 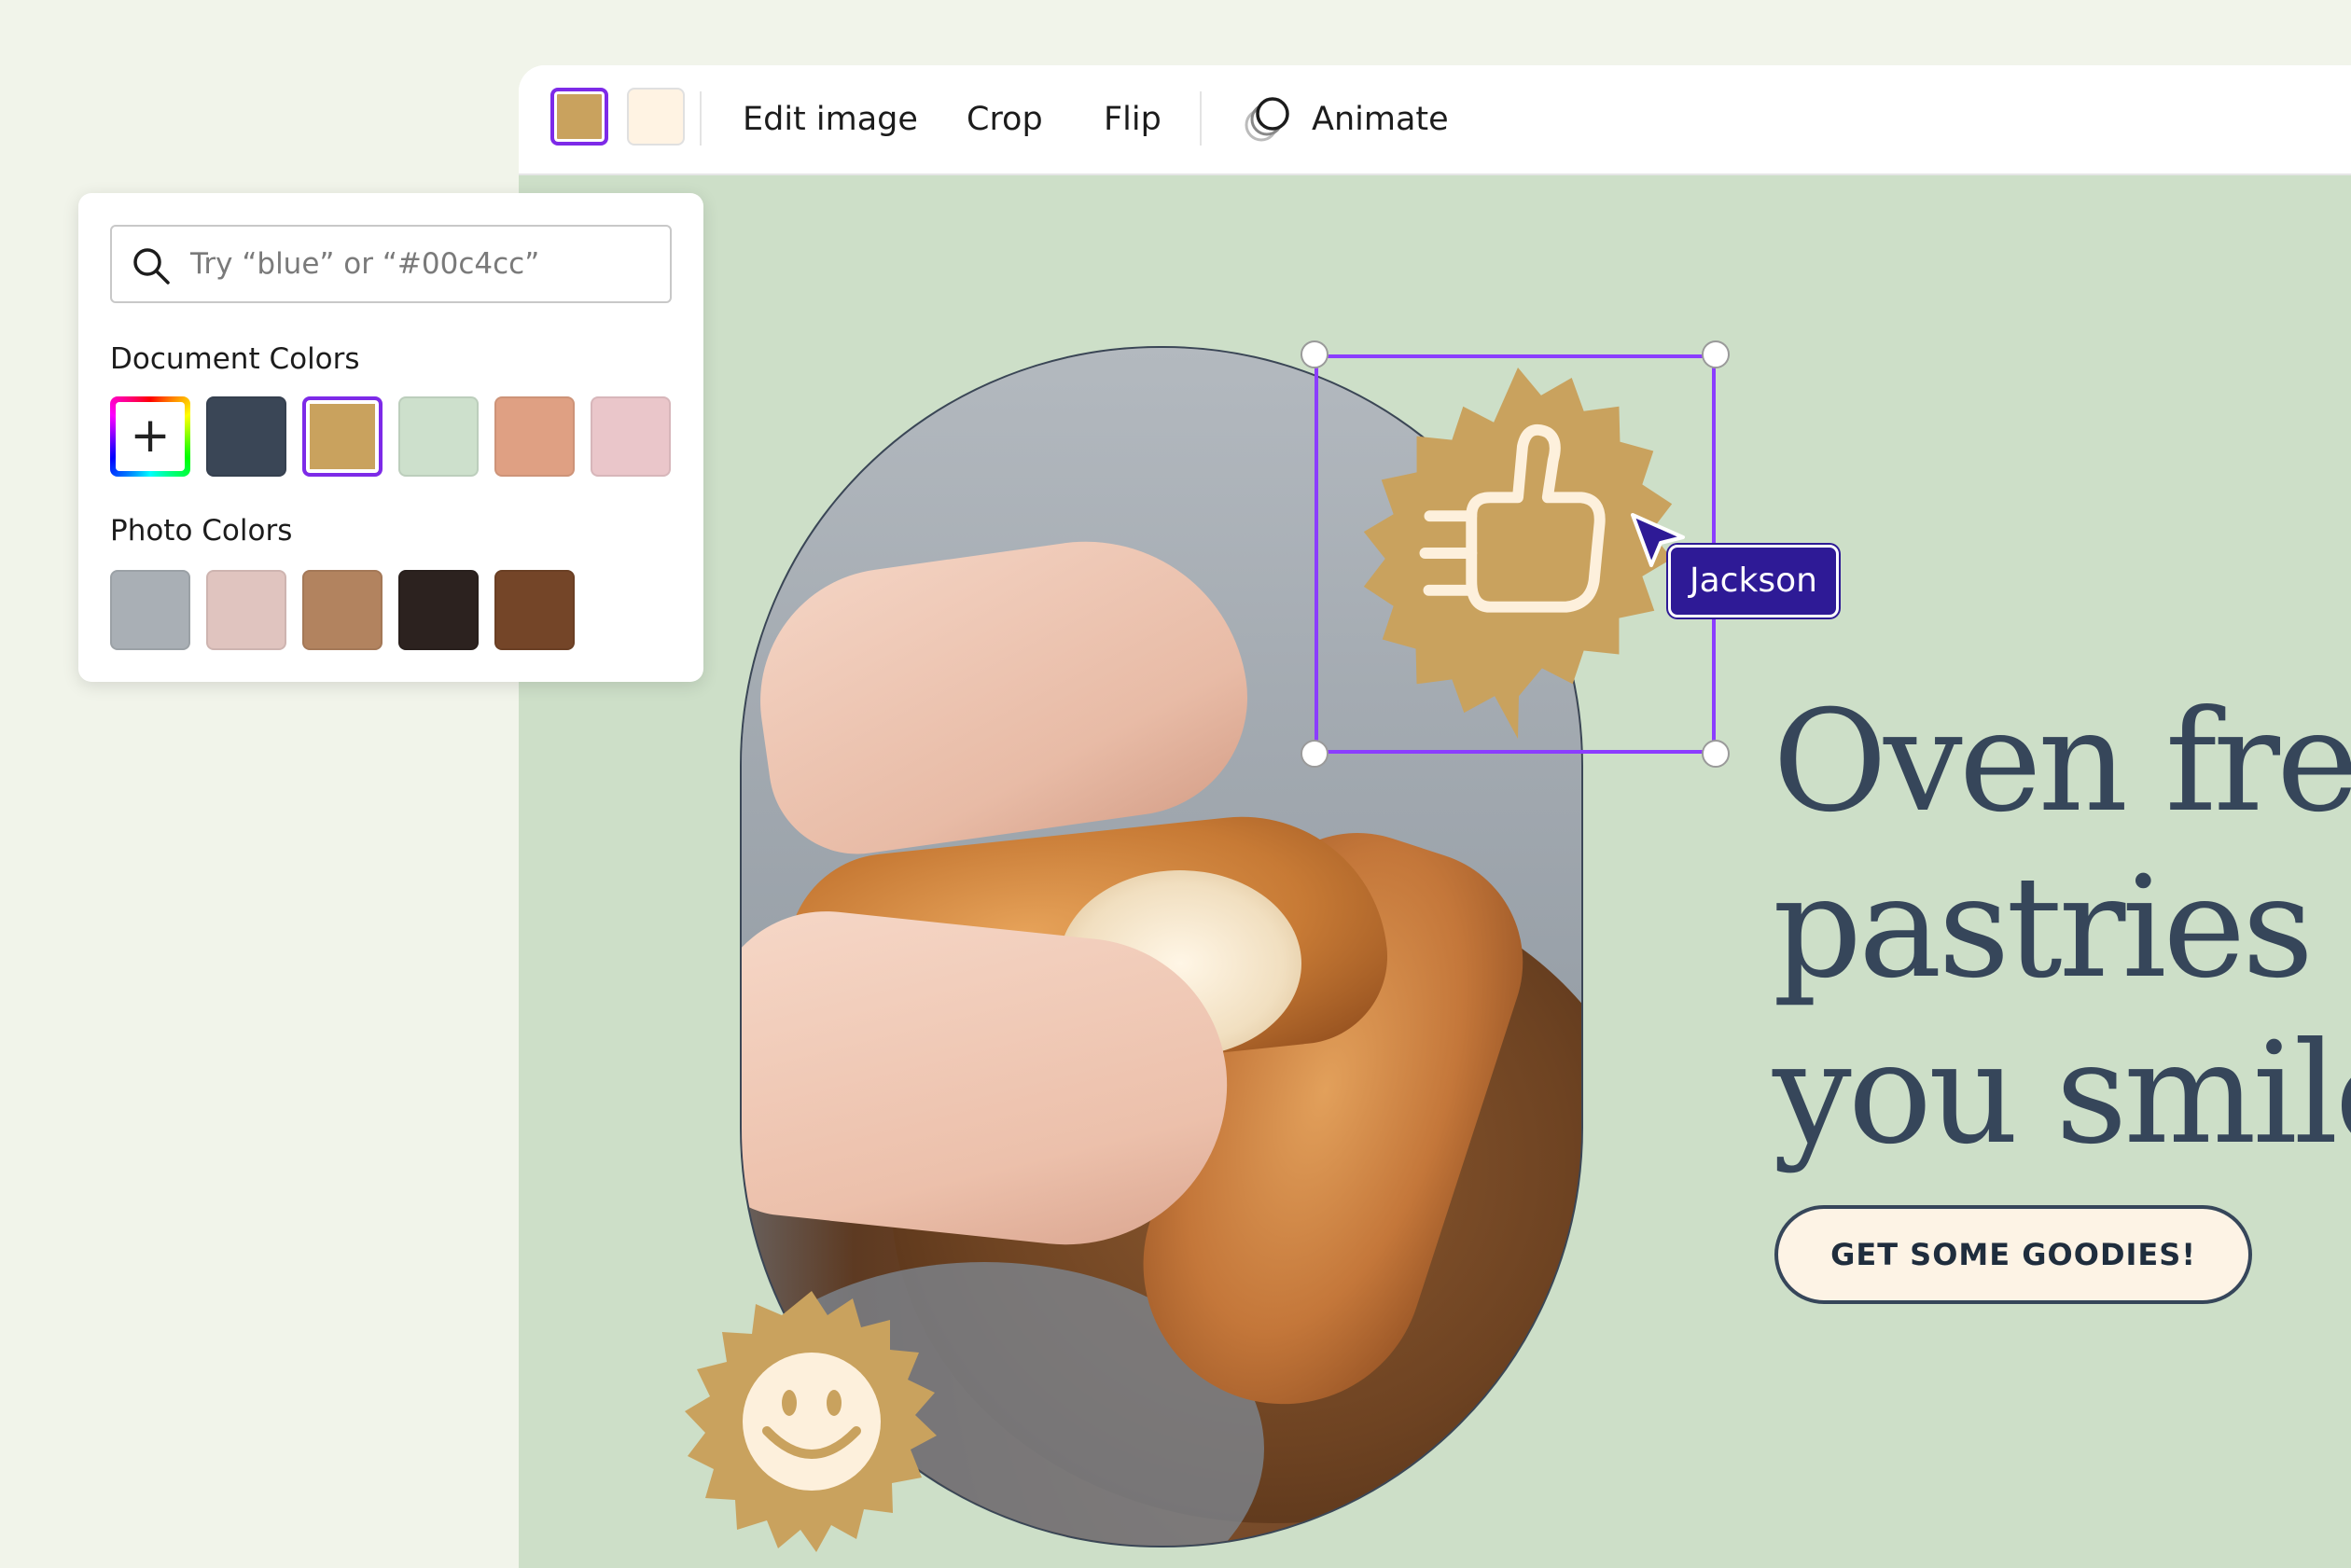 I want to click on color-swatch-primary, so click(x=579, y=117).